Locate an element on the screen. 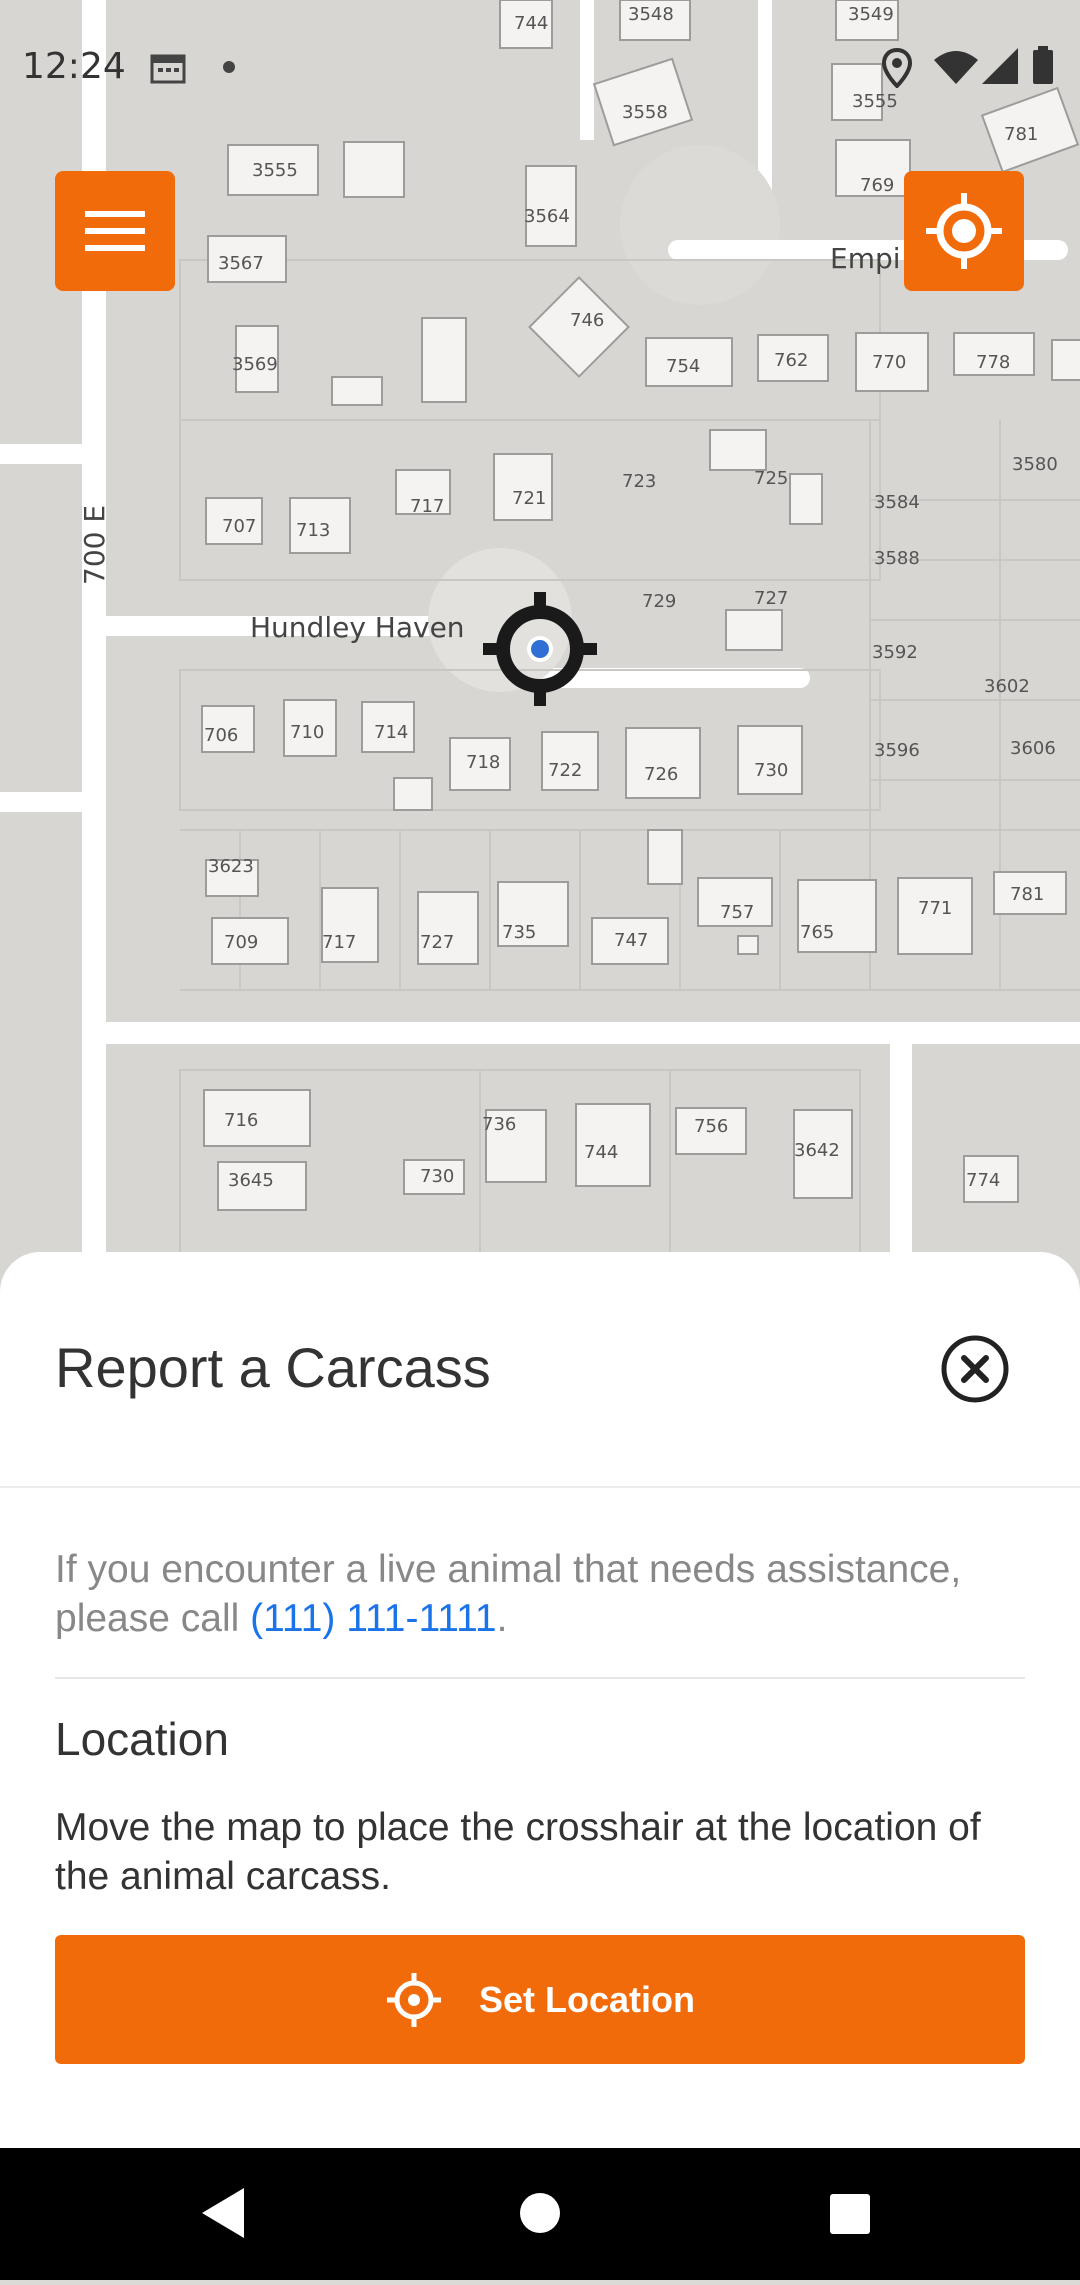  svg-text: 713 is located at coordinates (313, 530).